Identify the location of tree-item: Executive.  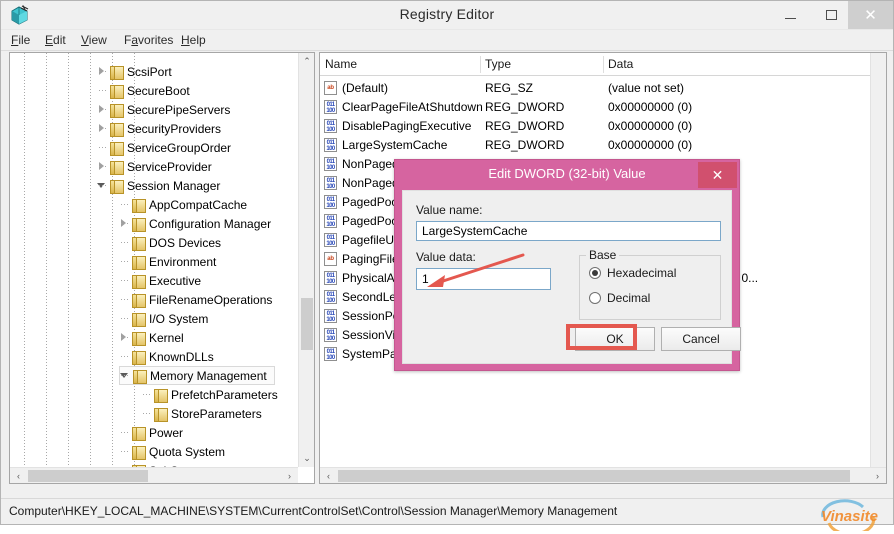
(162, 280).